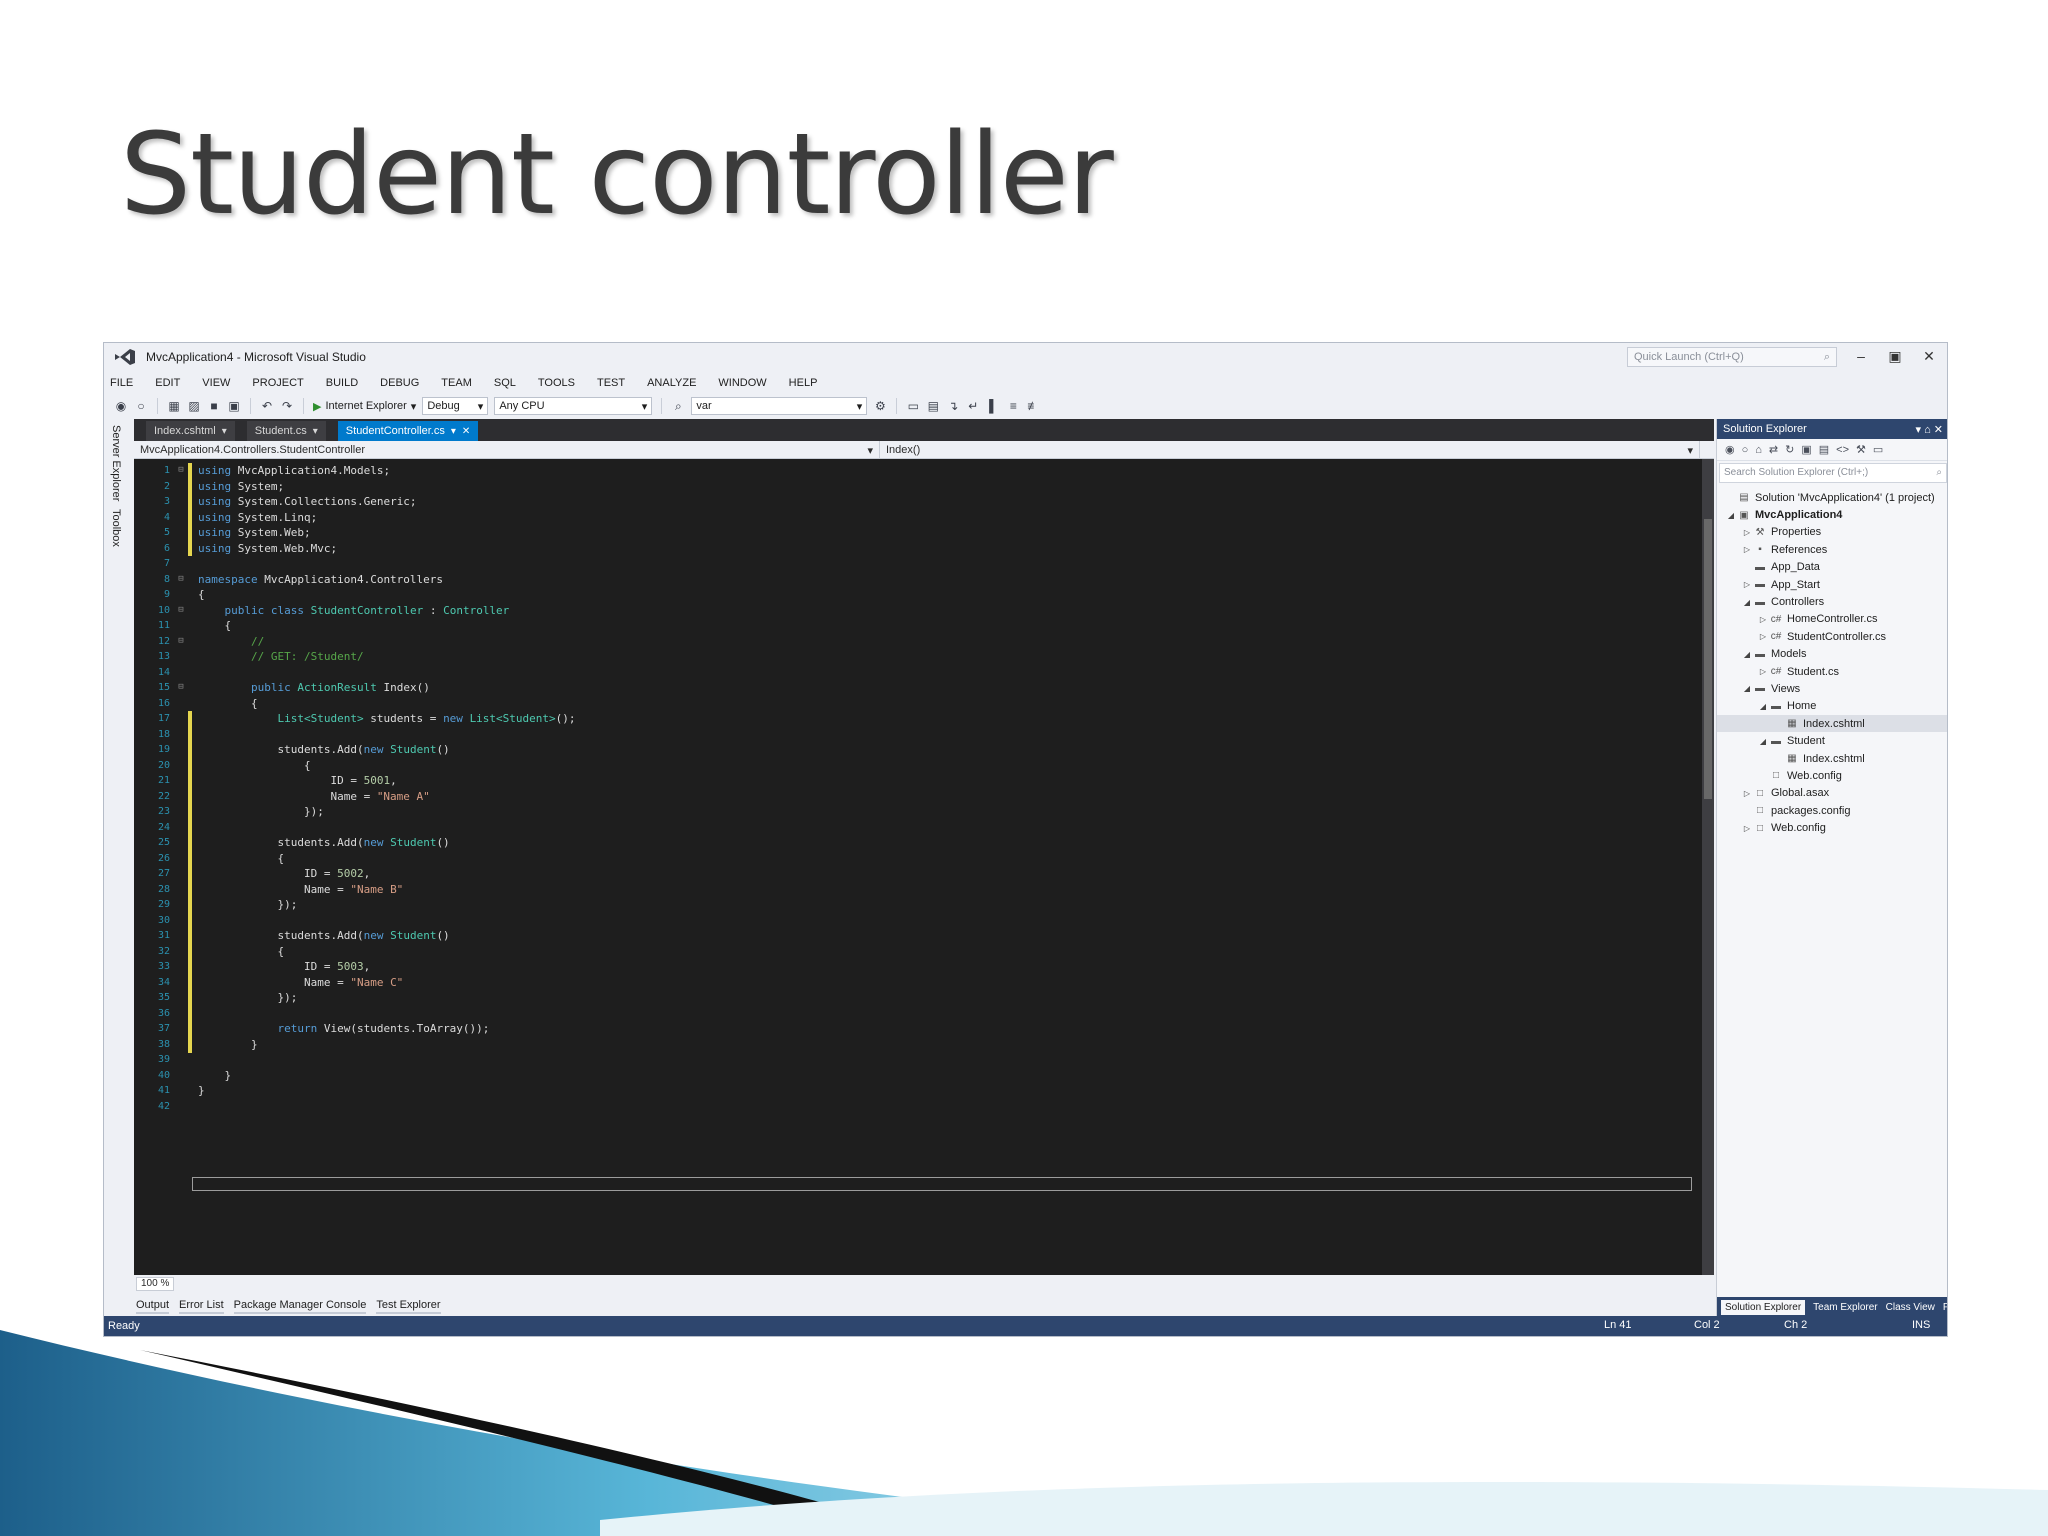  I want to click on tree-item: ◢ ▬ Models, so click(1832, 654).